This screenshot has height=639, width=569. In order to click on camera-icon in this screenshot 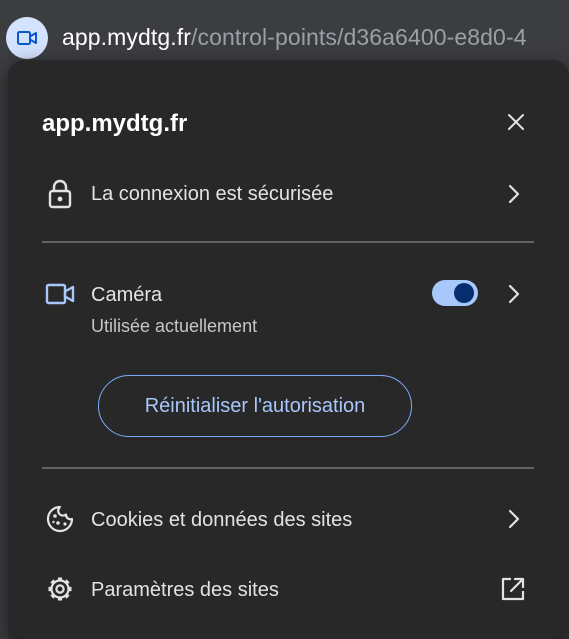, I will do `click(27, 38)`.